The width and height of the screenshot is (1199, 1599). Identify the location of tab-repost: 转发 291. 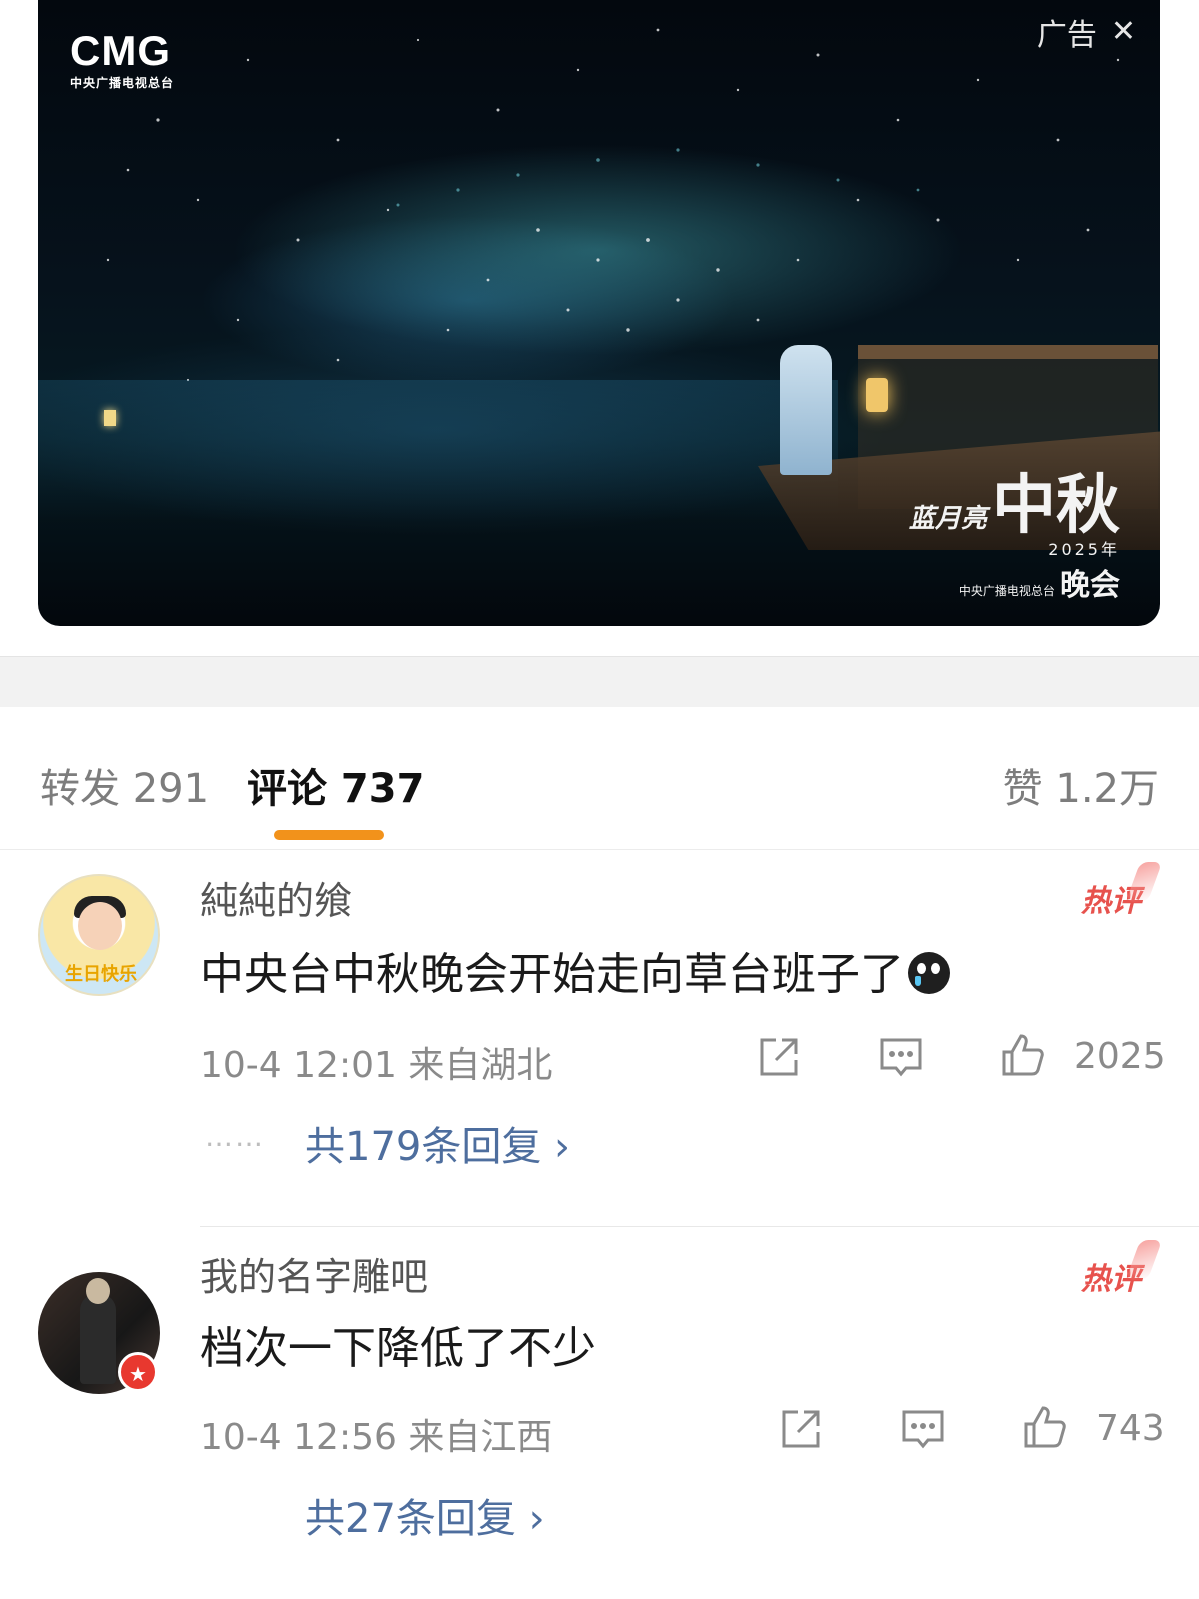
(124, 785).